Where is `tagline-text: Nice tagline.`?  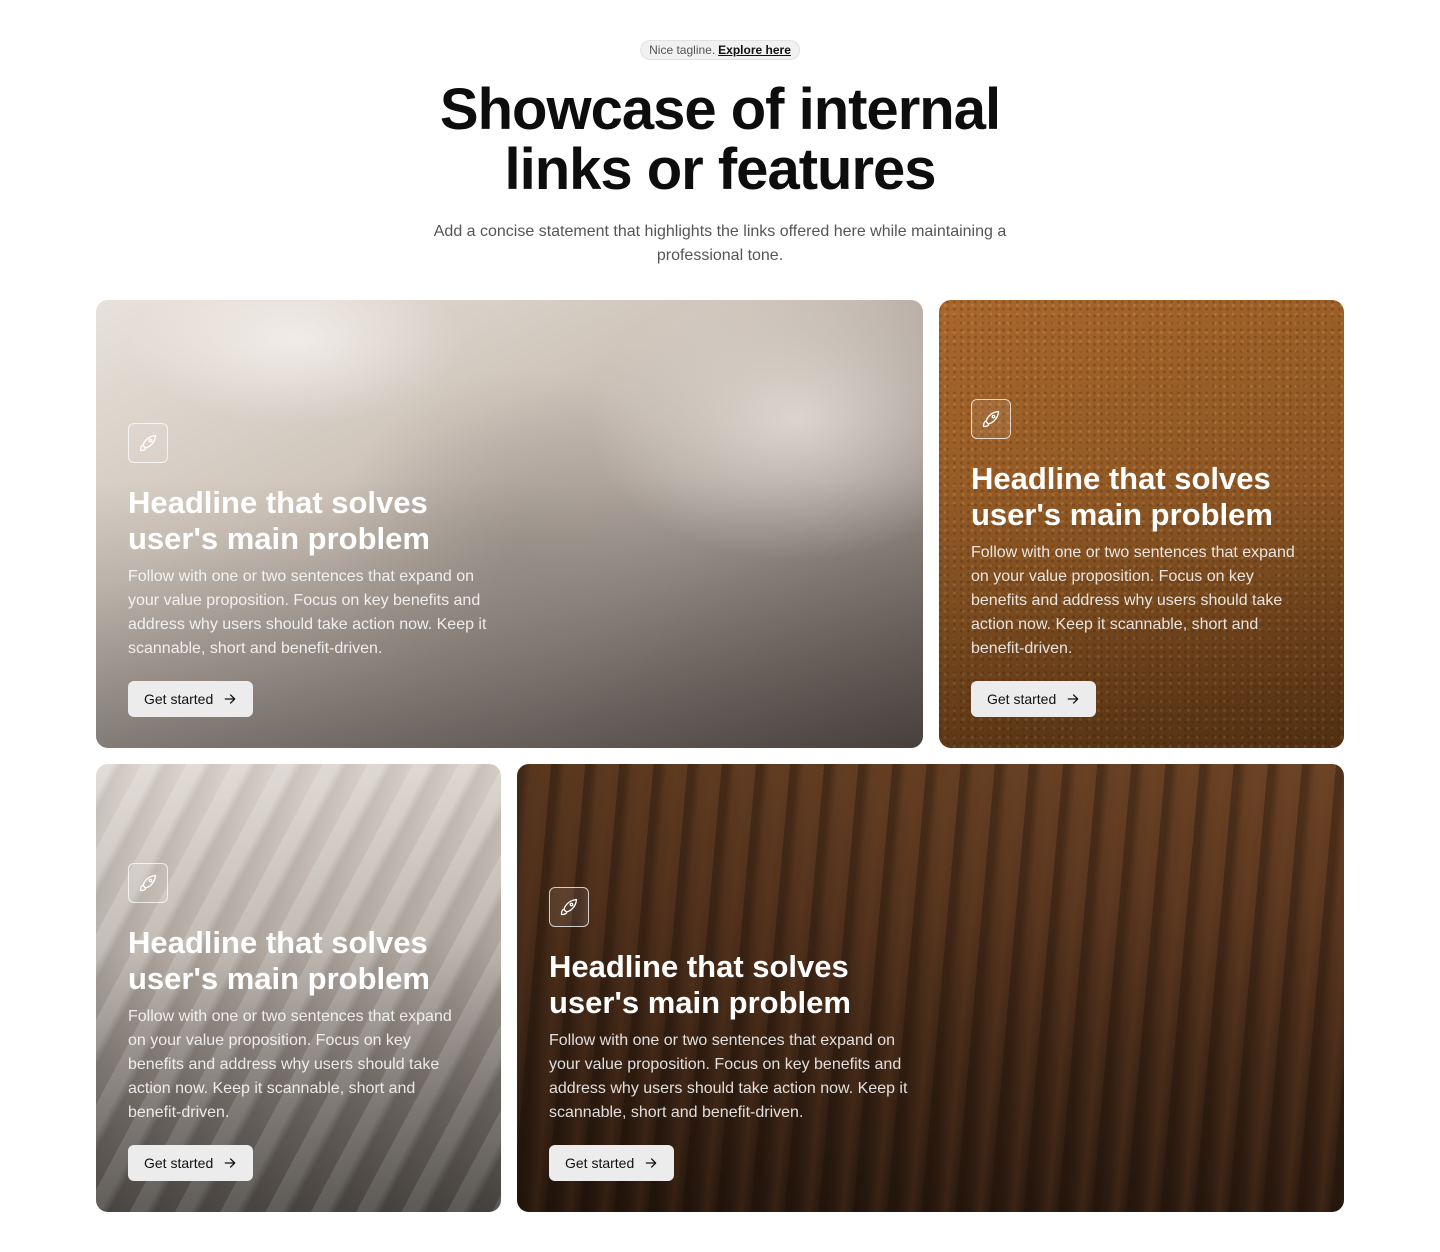 tagline-text: Nice tagline. is located at coordinates (682, 50).